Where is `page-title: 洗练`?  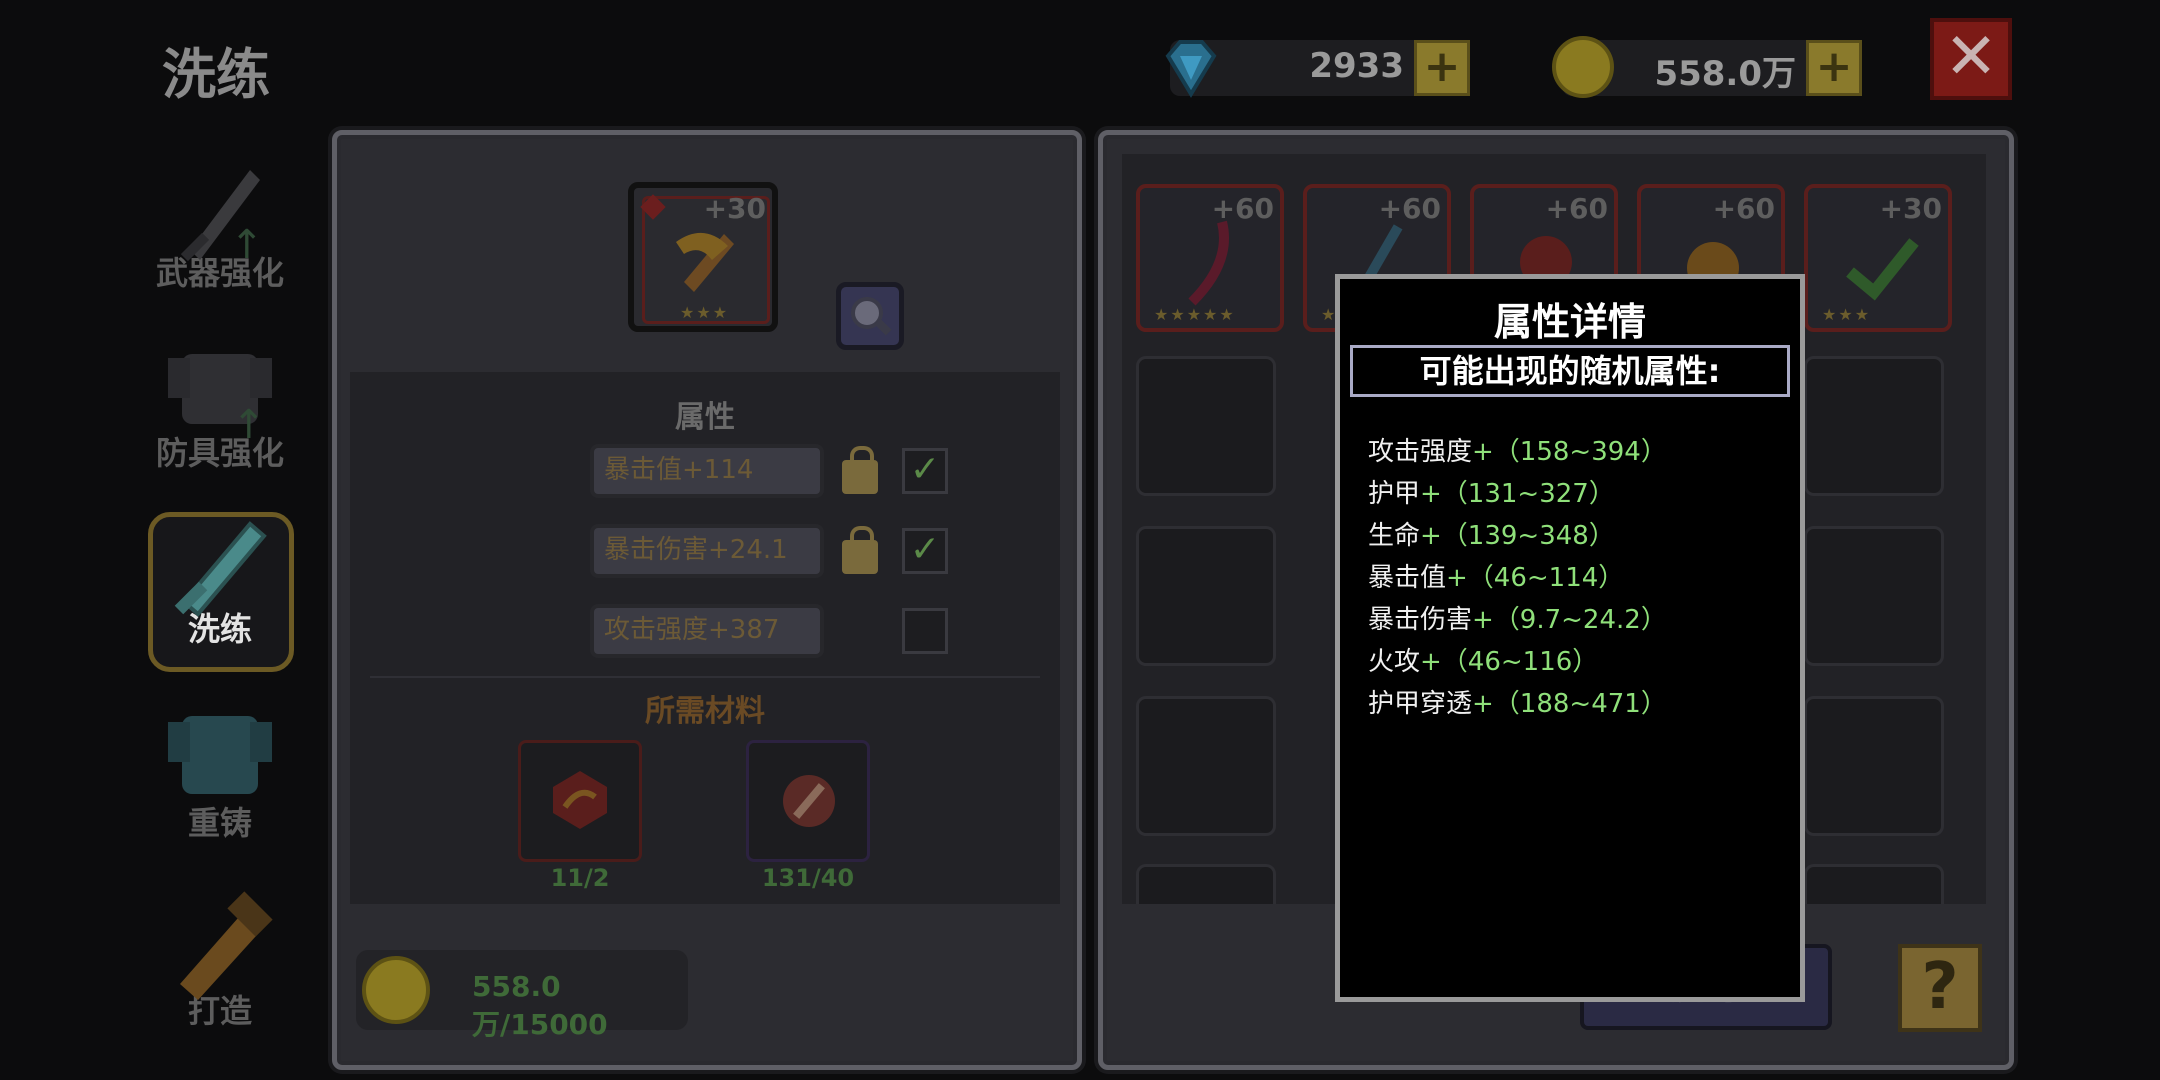
page-title: 洗练 is located at coordinates (216, 74).